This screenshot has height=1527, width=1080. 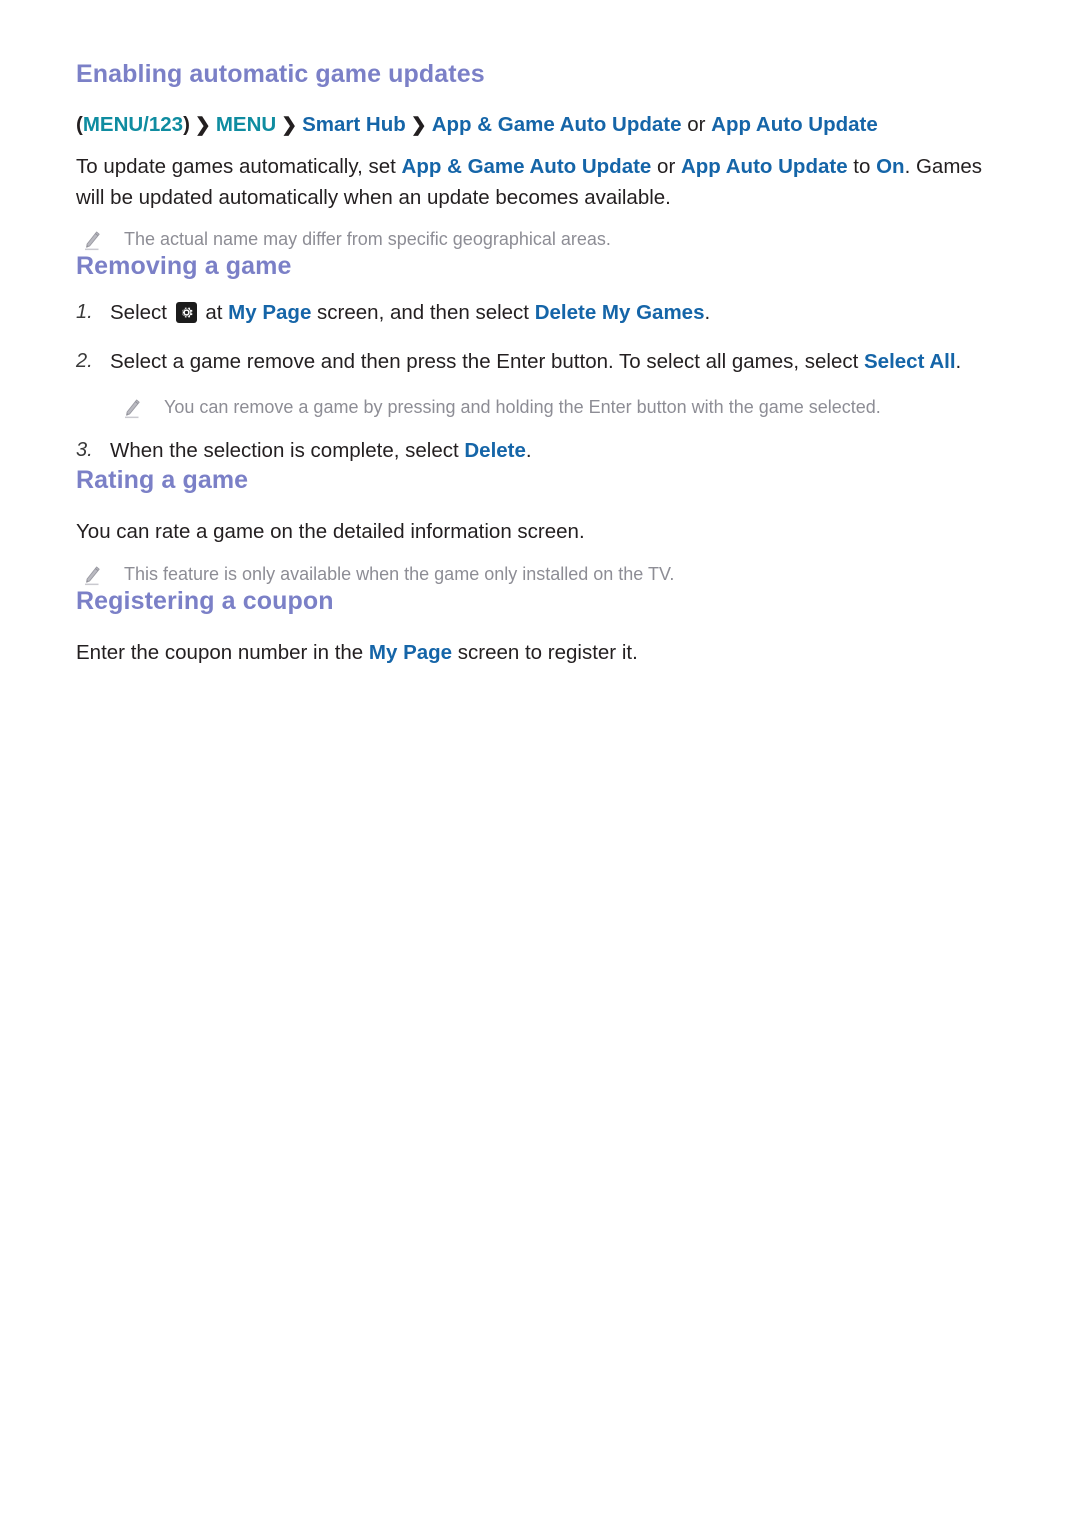 I want to click on text-fragment: Select, so click(x=141, y=312).